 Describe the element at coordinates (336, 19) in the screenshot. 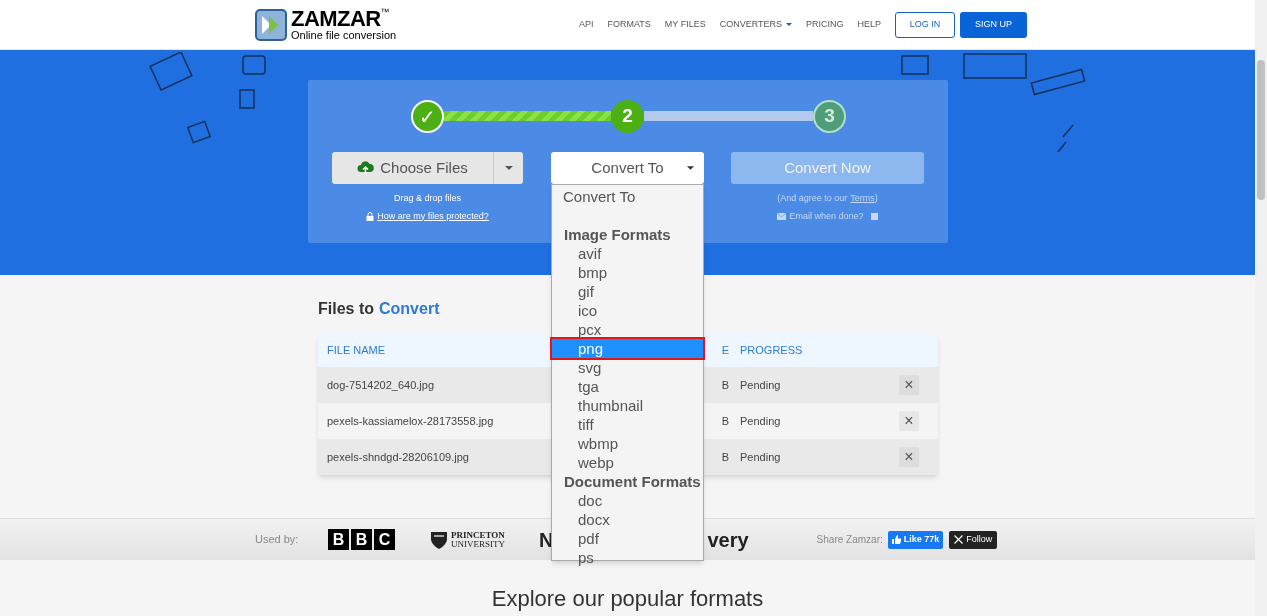

I see `logo-title: ZAMZAR` at that location.